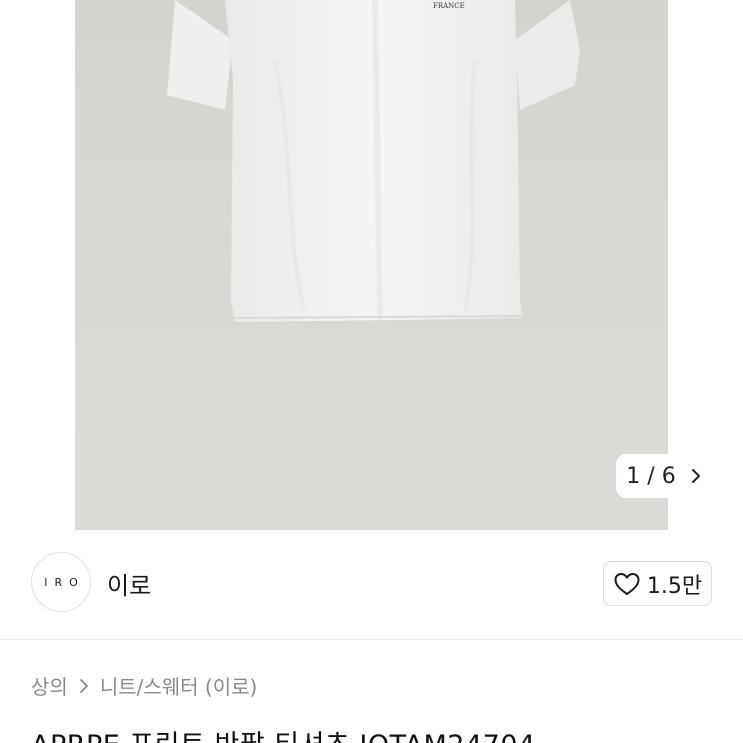 The image size is (743, 743). I want to click on shirt-print-text: FRANCE, so click(449, 6).